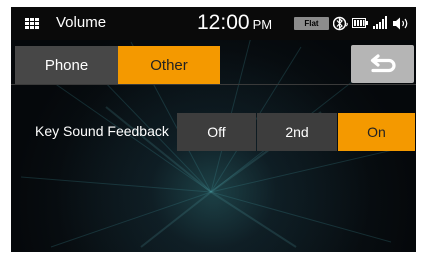 This screenshot has width=426, height=255. I want to click on clock: 12:00 PM, so click(234, 23).